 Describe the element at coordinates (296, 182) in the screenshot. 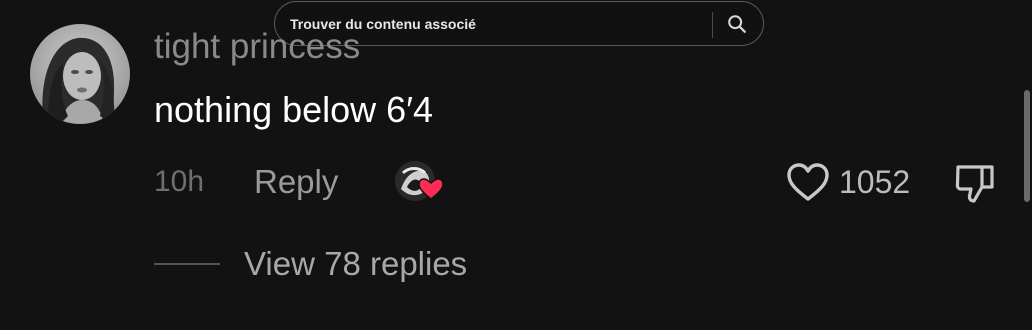

I see `reply-button: Reply` at that location.